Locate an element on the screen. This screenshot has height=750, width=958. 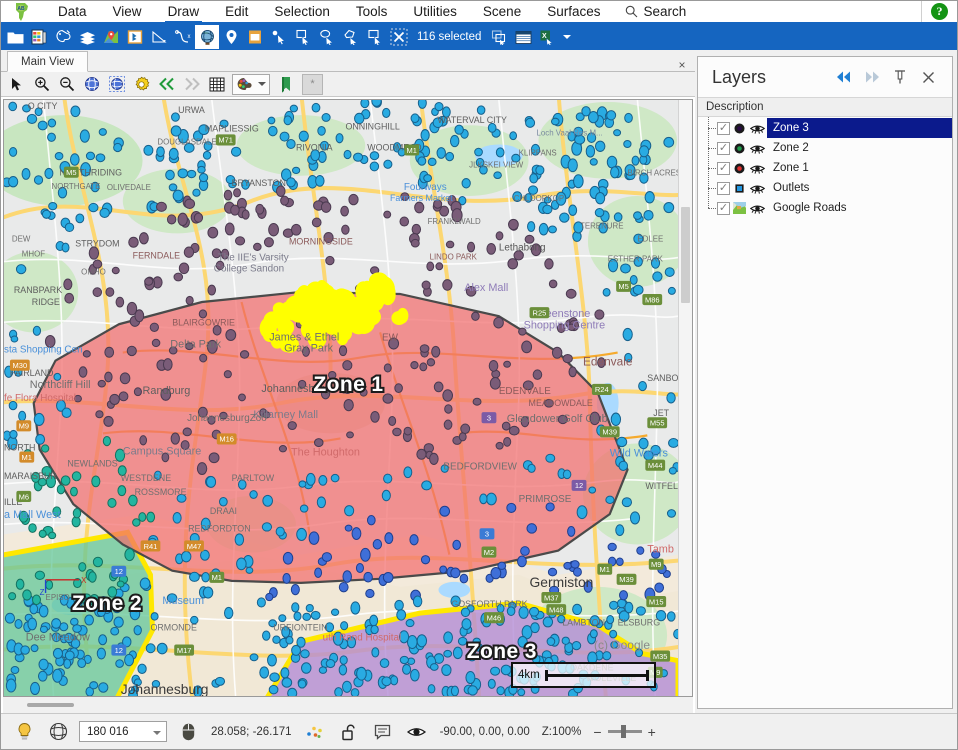
measure-button is located at coordinates (159, 37).